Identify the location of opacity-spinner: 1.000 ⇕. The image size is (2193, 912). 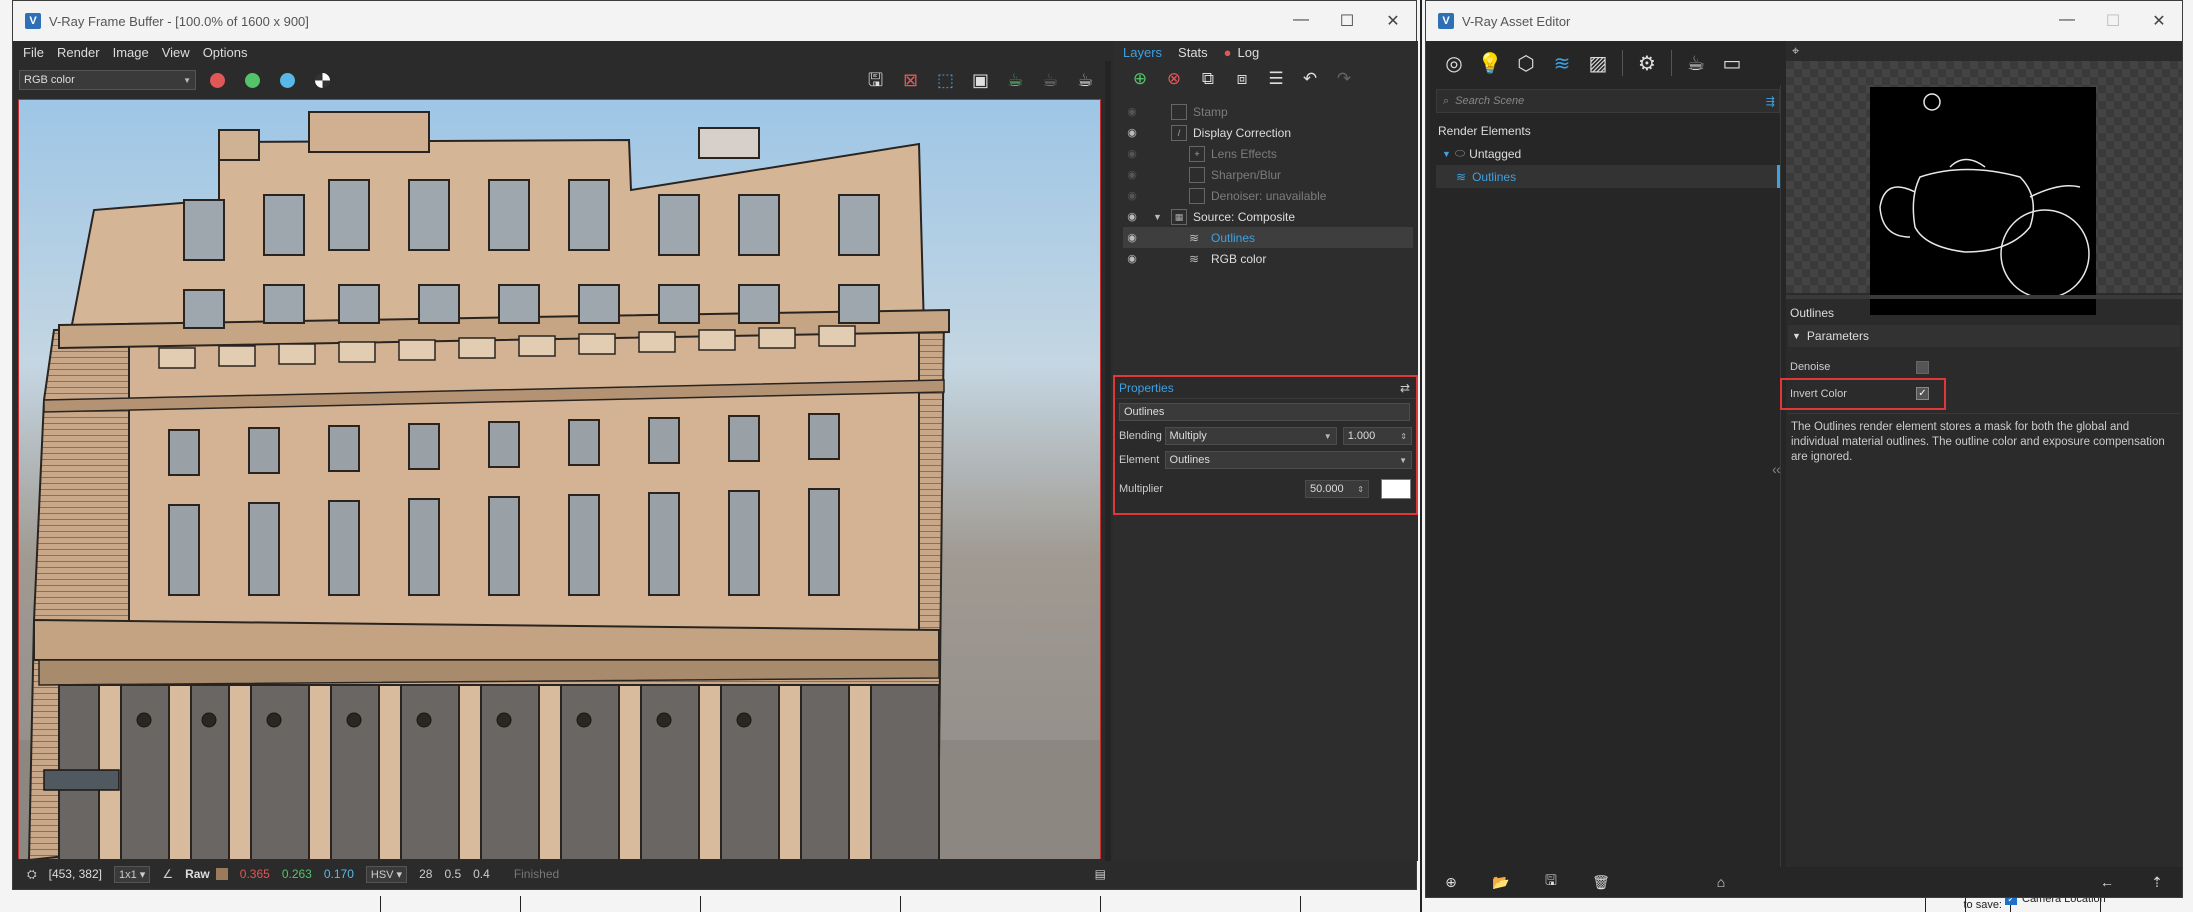
(1377, 436).